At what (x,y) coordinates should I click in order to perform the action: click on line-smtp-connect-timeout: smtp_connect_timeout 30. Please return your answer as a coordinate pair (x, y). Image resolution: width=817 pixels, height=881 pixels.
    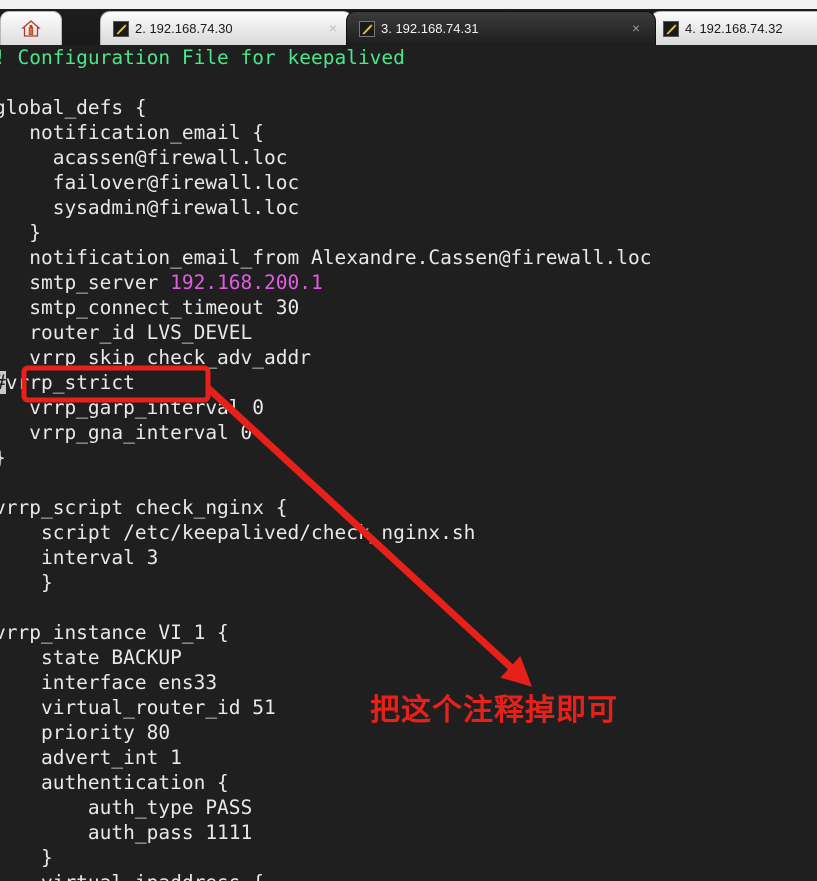
    Looking at the image, I should click on (150, 307).